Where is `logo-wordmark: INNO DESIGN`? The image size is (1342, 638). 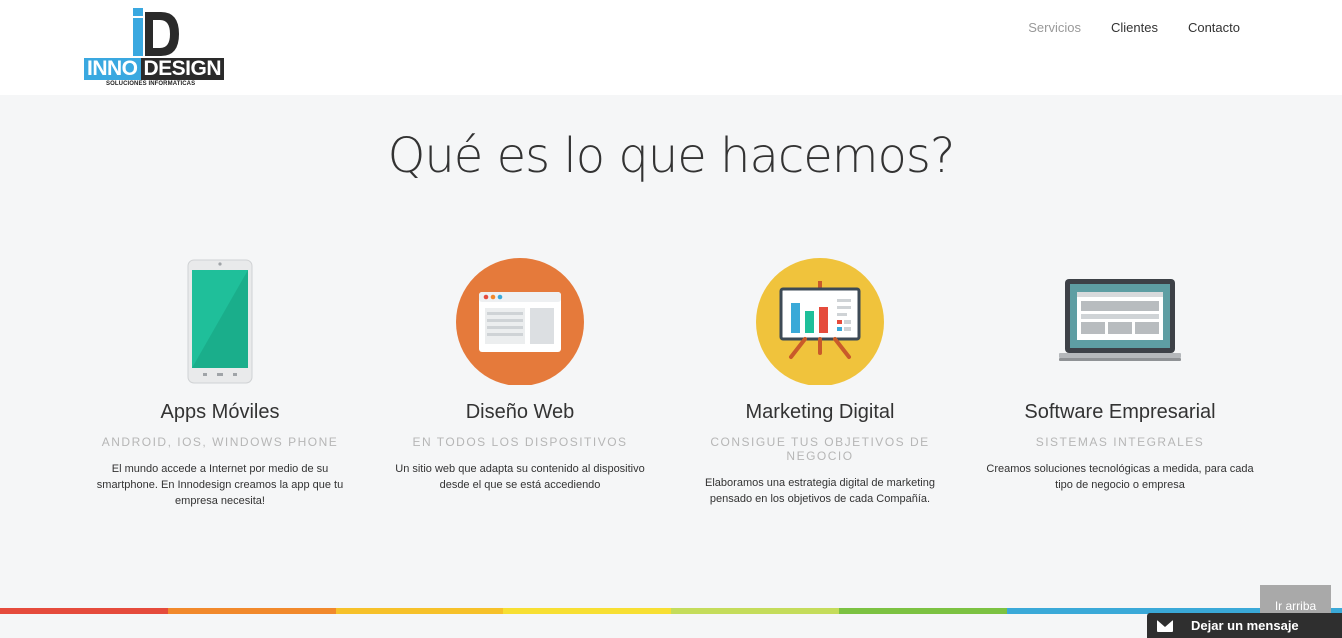
logo-wordmark: INNO DESIGN is located at coordinates (154, 69).